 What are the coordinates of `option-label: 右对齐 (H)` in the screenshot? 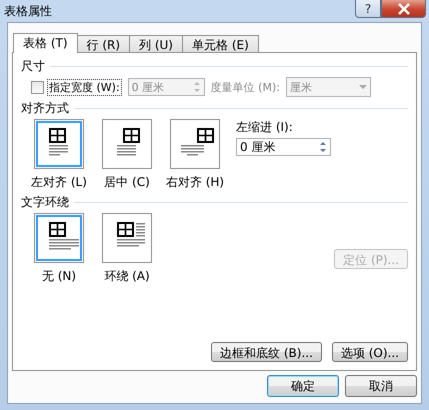 It's located at (195, 182).